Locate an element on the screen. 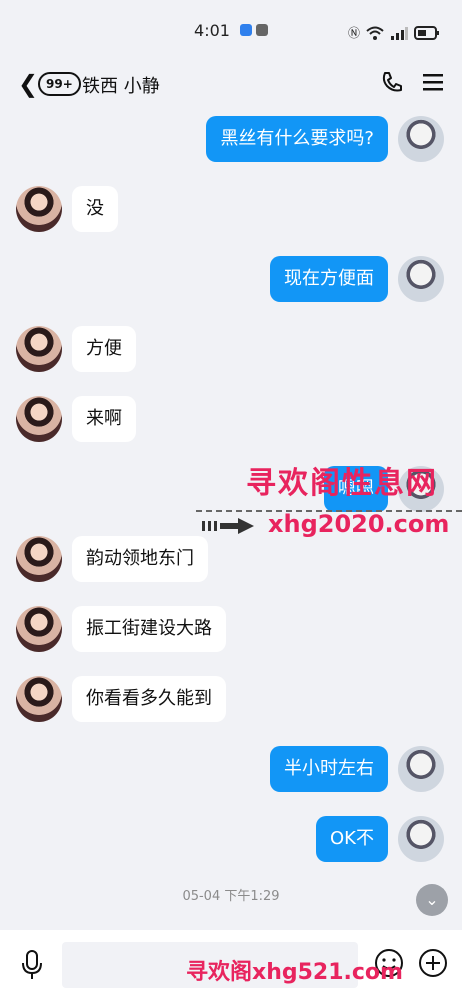  status-right-icons: Ⓝ is located at coordinates (394, 32).